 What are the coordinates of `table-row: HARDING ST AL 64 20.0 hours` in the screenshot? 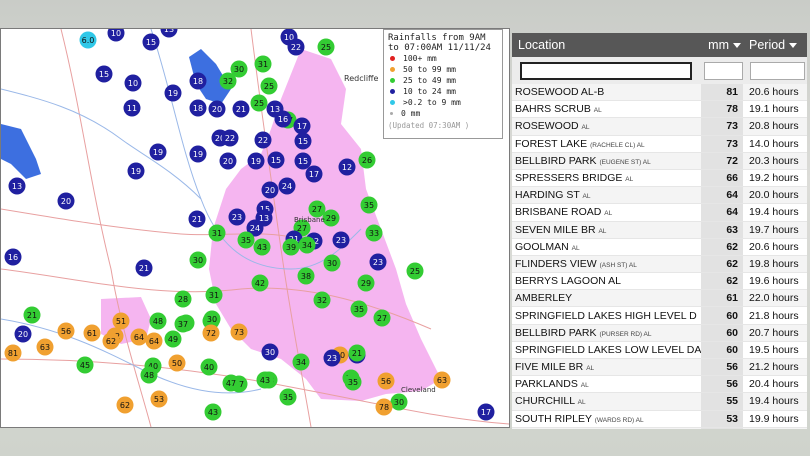 It's located at (659, 196).